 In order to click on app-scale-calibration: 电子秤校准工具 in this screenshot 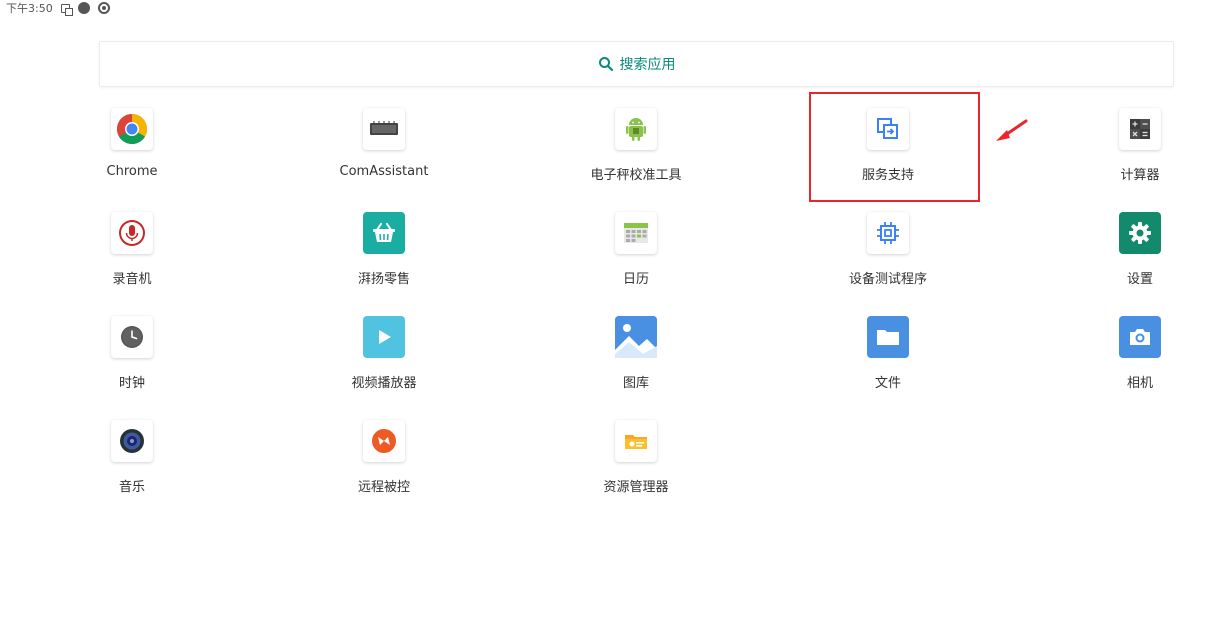, I will do `click(636, 153)`.